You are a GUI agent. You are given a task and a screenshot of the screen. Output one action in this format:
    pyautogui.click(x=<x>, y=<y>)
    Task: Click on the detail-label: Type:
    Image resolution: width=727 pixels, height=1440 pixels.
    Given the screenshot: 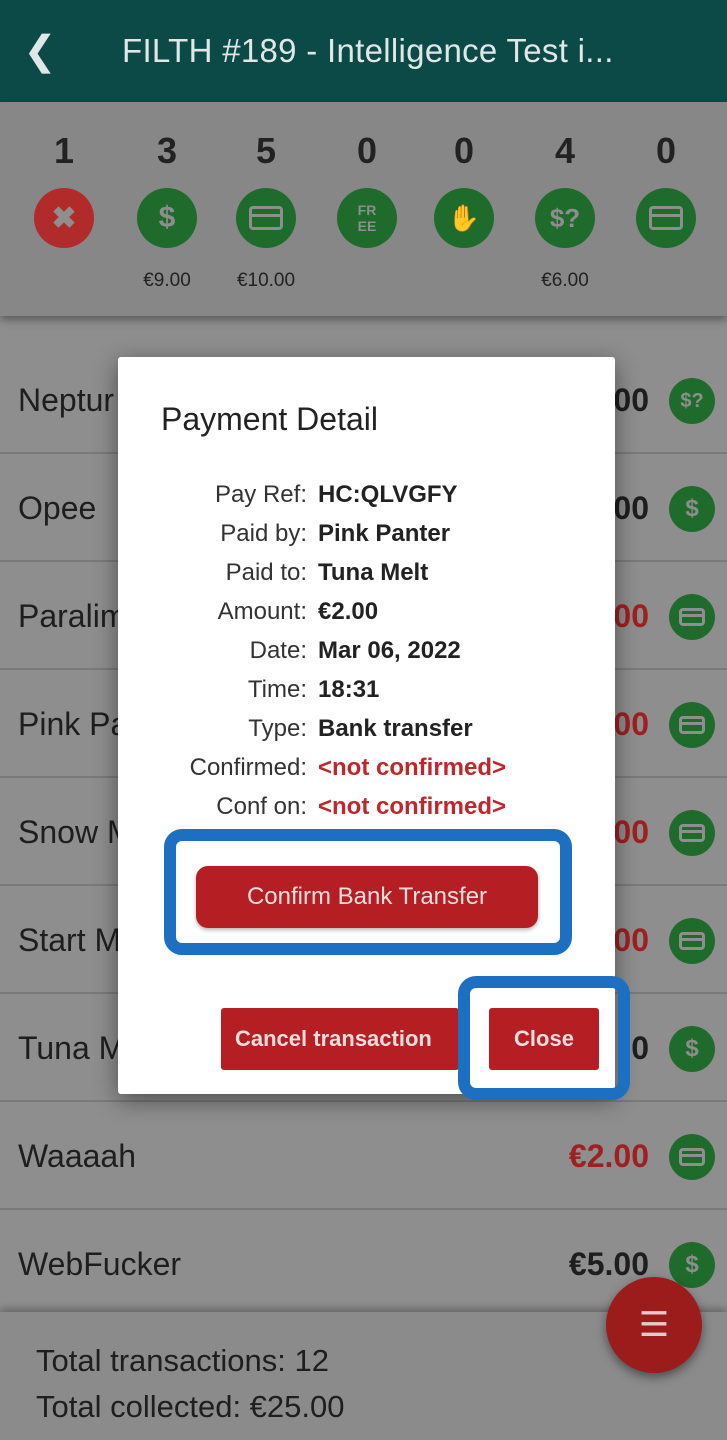 What is the action you would take?
    pyautogui.click(x=277, y=728)
    